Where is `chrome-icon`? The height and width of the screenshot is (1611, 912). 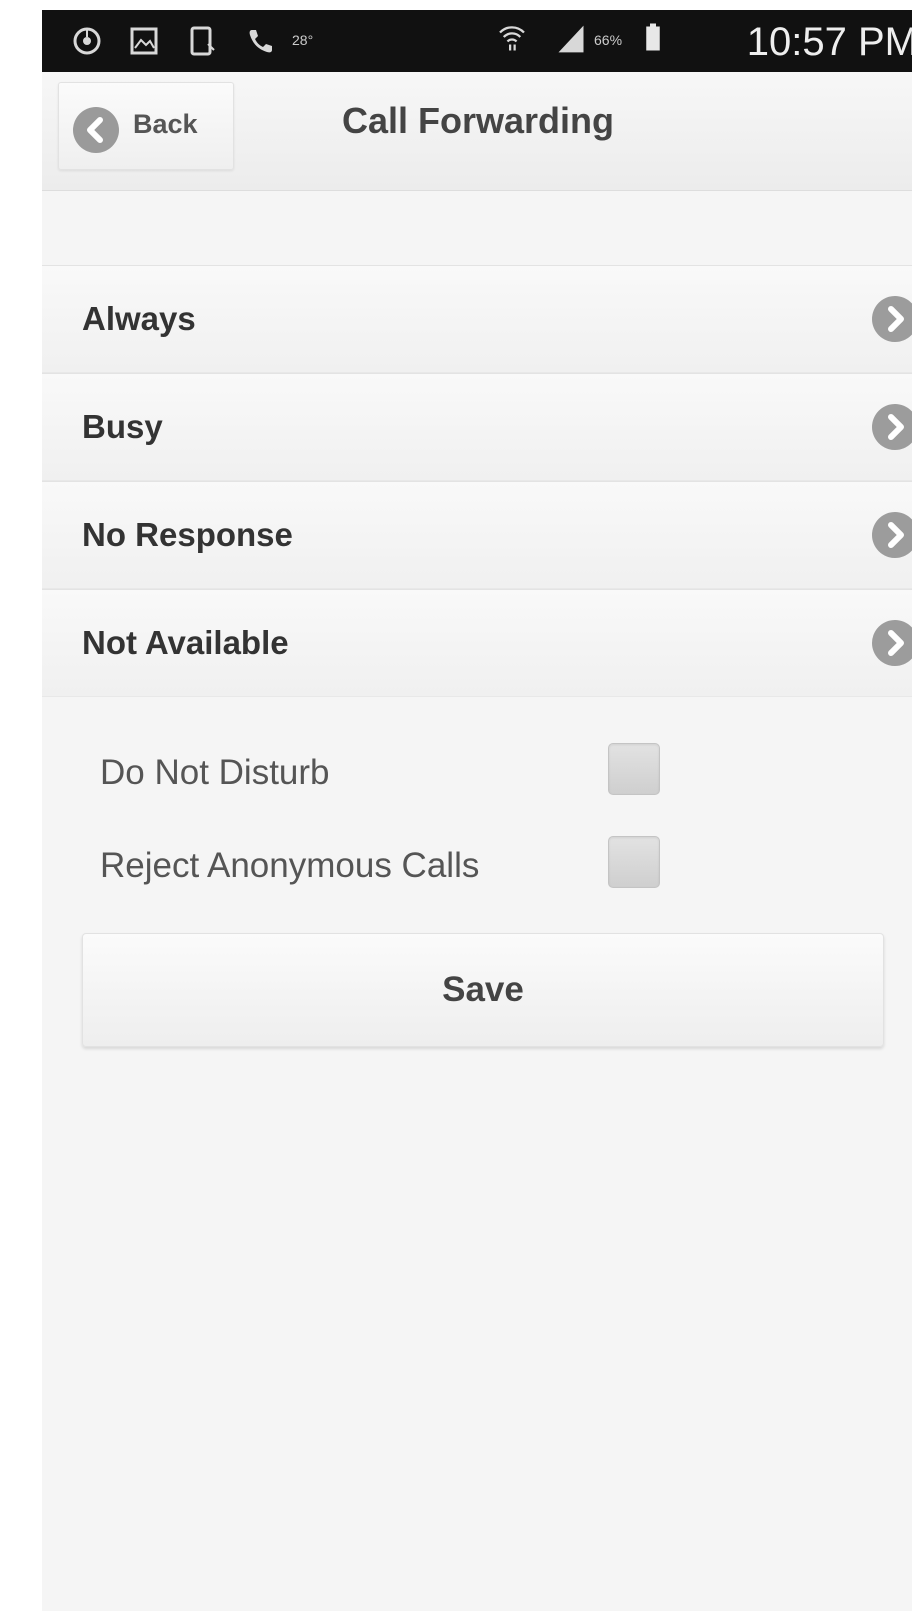 chrome-icon is located at coordinates (87, 41).